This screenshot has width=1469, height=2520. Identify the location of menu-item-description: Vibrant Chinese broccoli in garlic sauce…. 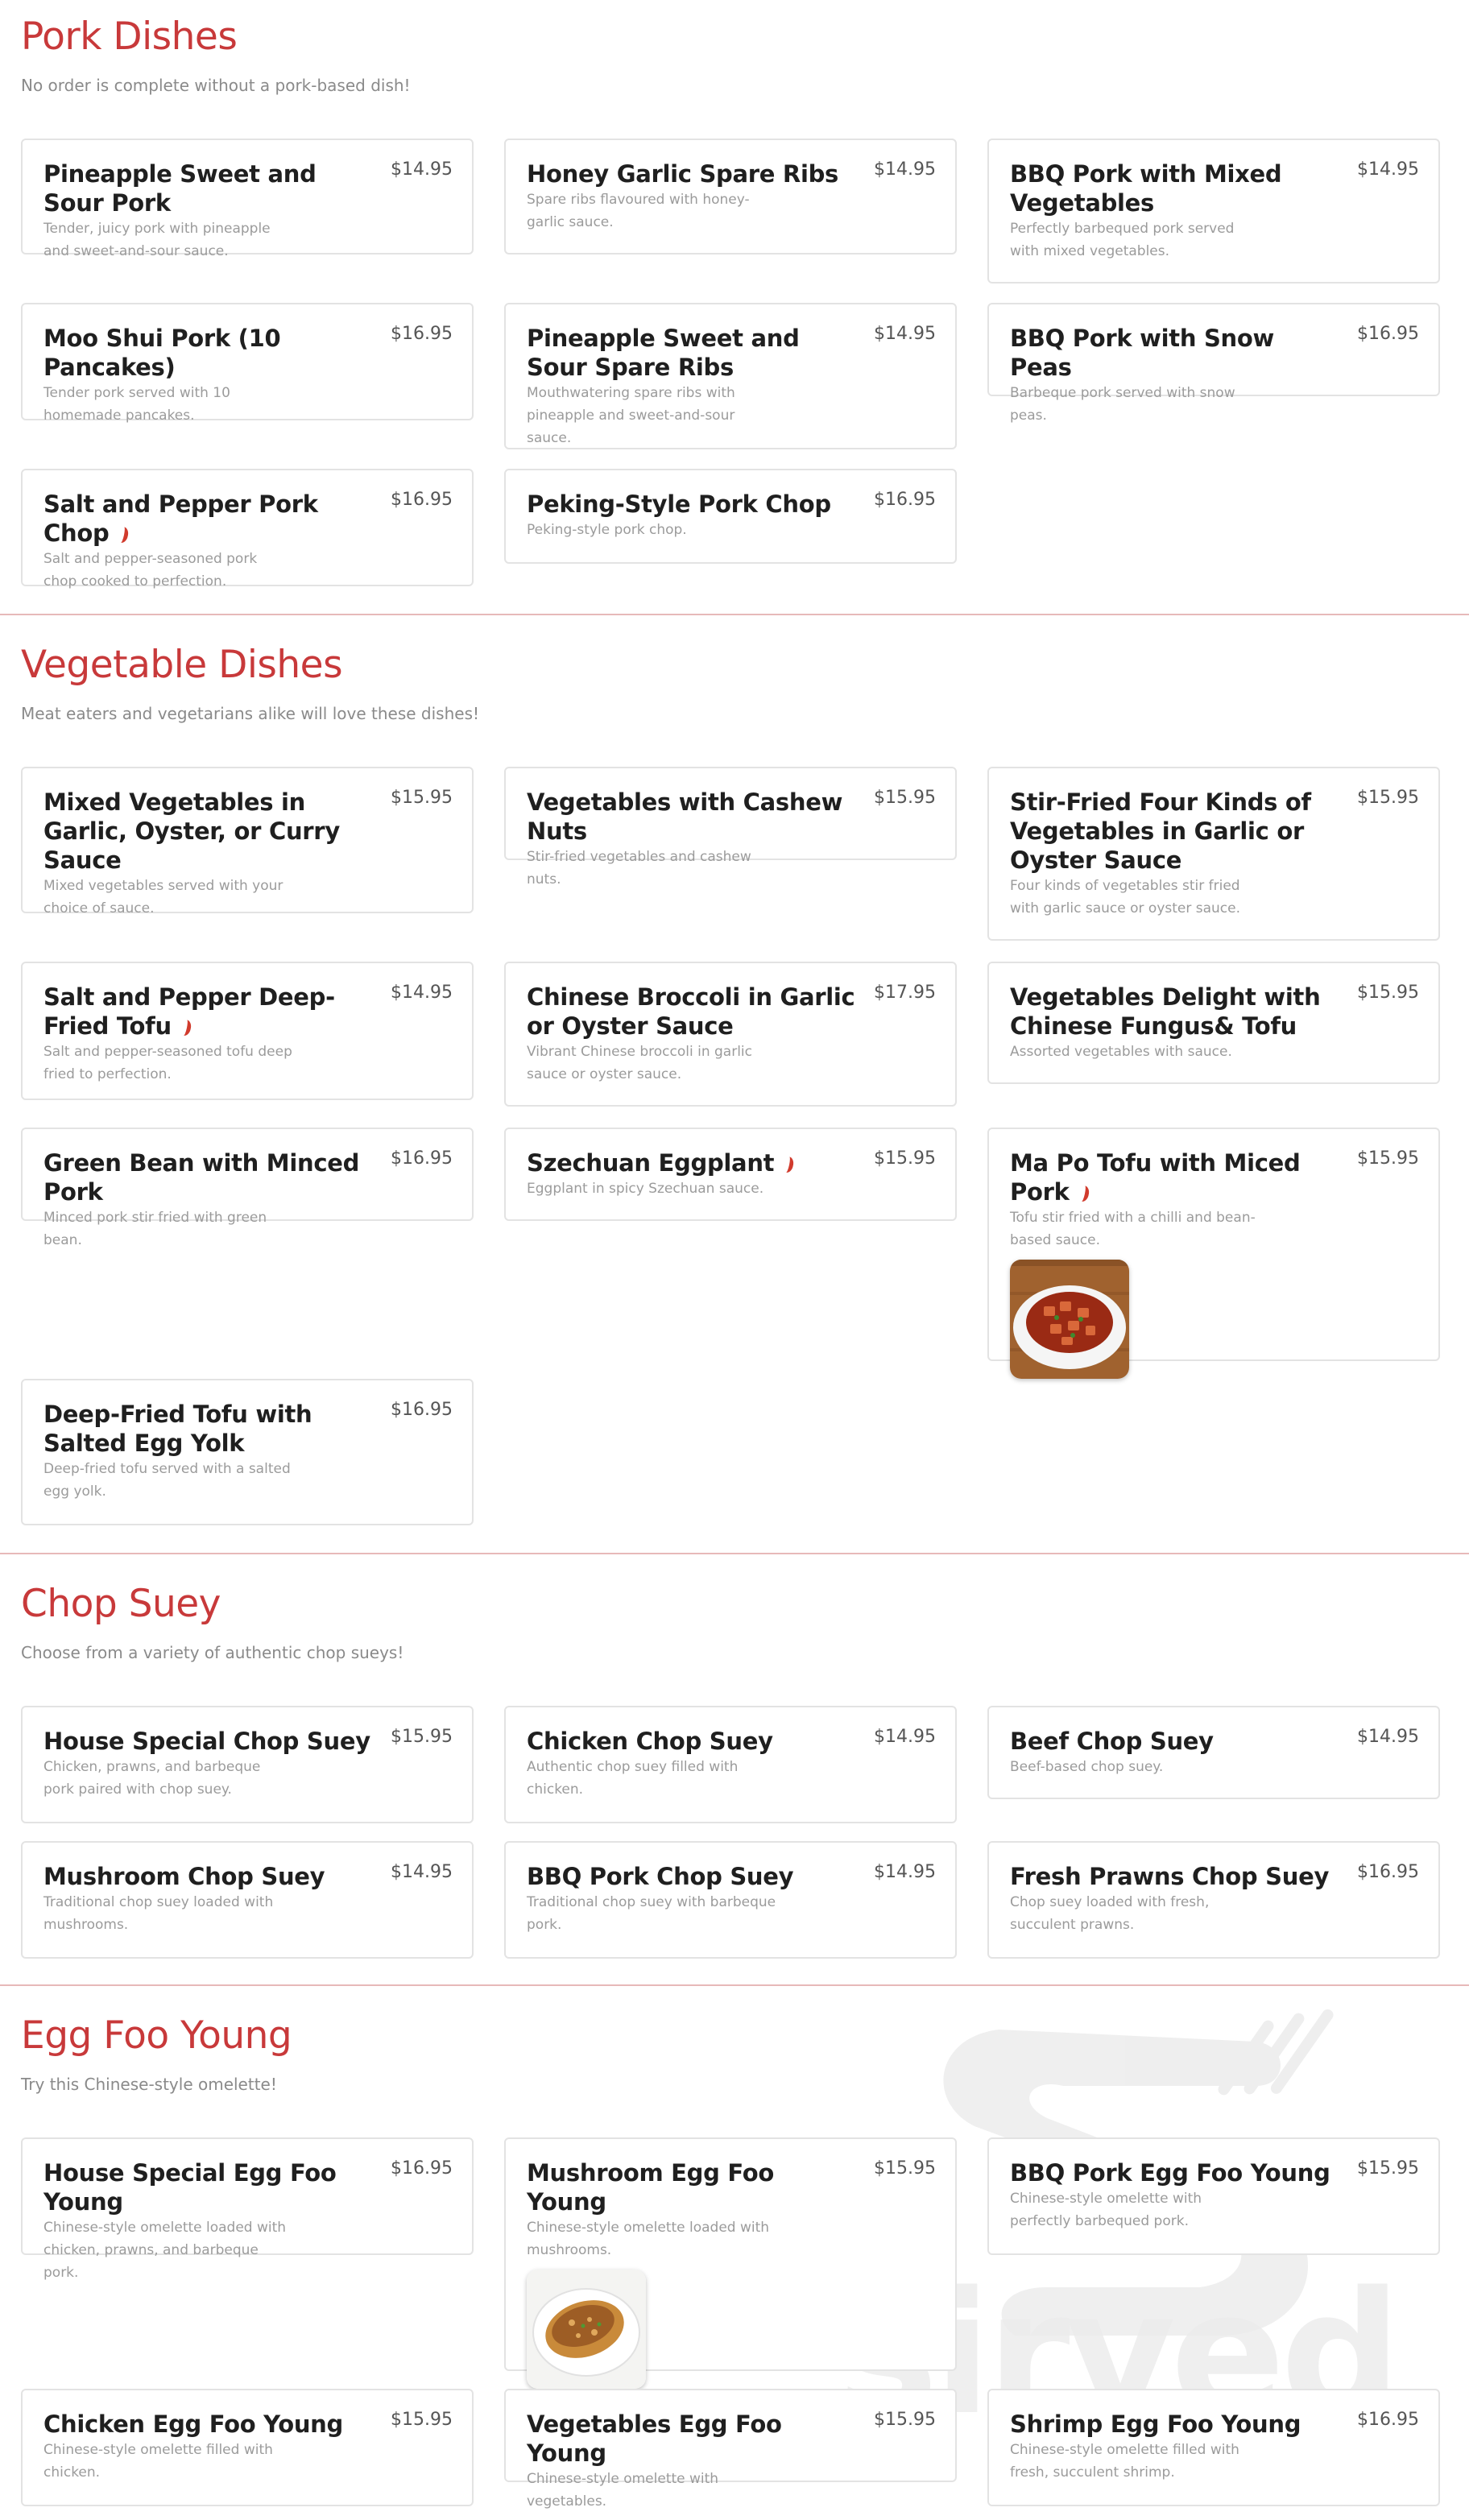
(639, 1063).